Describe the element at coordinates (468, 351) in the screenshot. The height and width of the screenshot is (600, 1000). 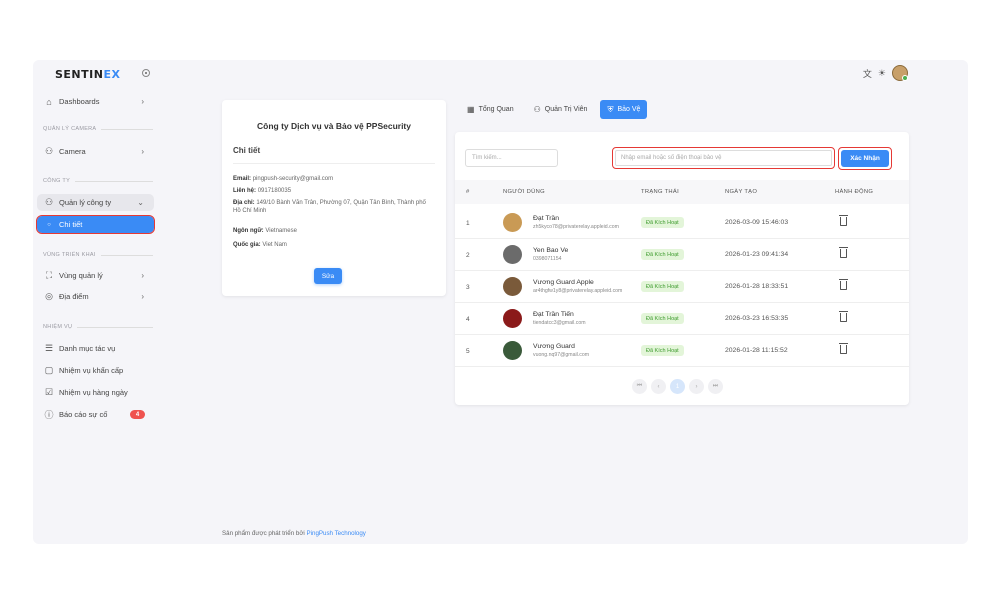
I see `row-index: 5` at that location.